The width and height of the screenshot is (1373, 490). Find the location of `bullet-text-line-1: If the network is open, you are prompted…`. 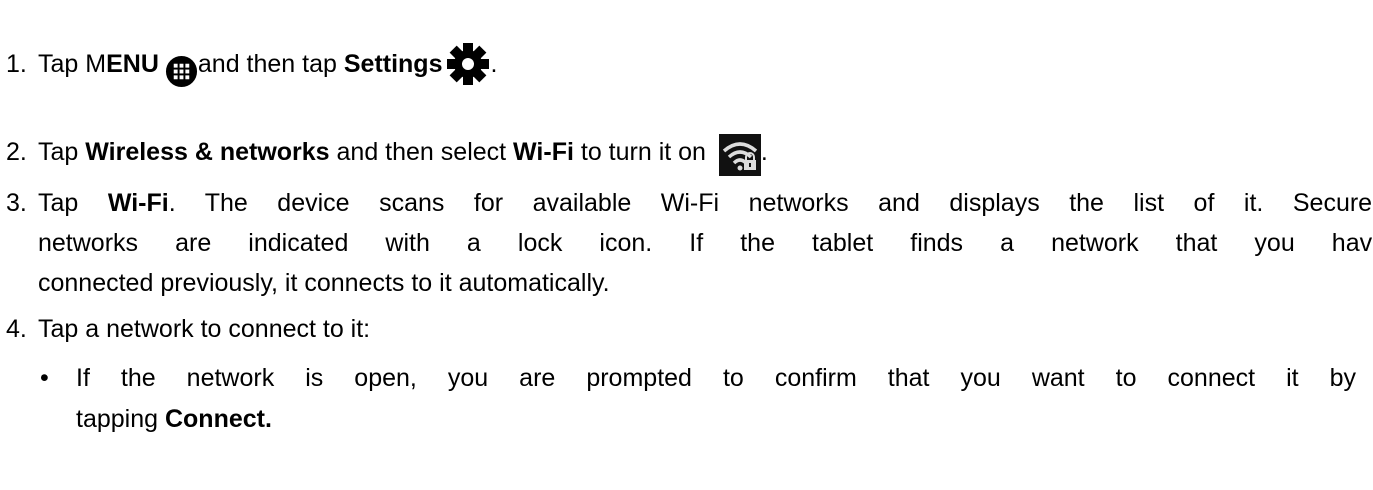

bullet-text-line-1: If the network is open, you are prompted… is located at coordinates (716, 378).